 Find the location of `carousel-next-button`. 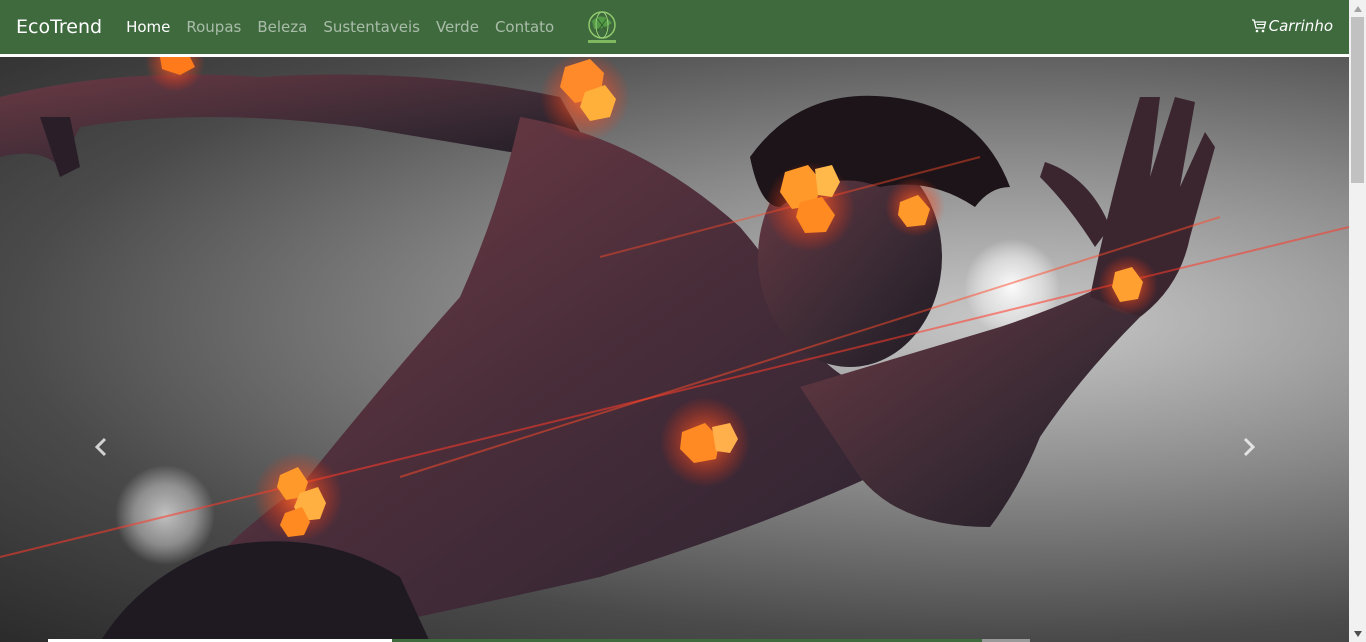

carousel-next-button is located at coordinates (1248, 447).